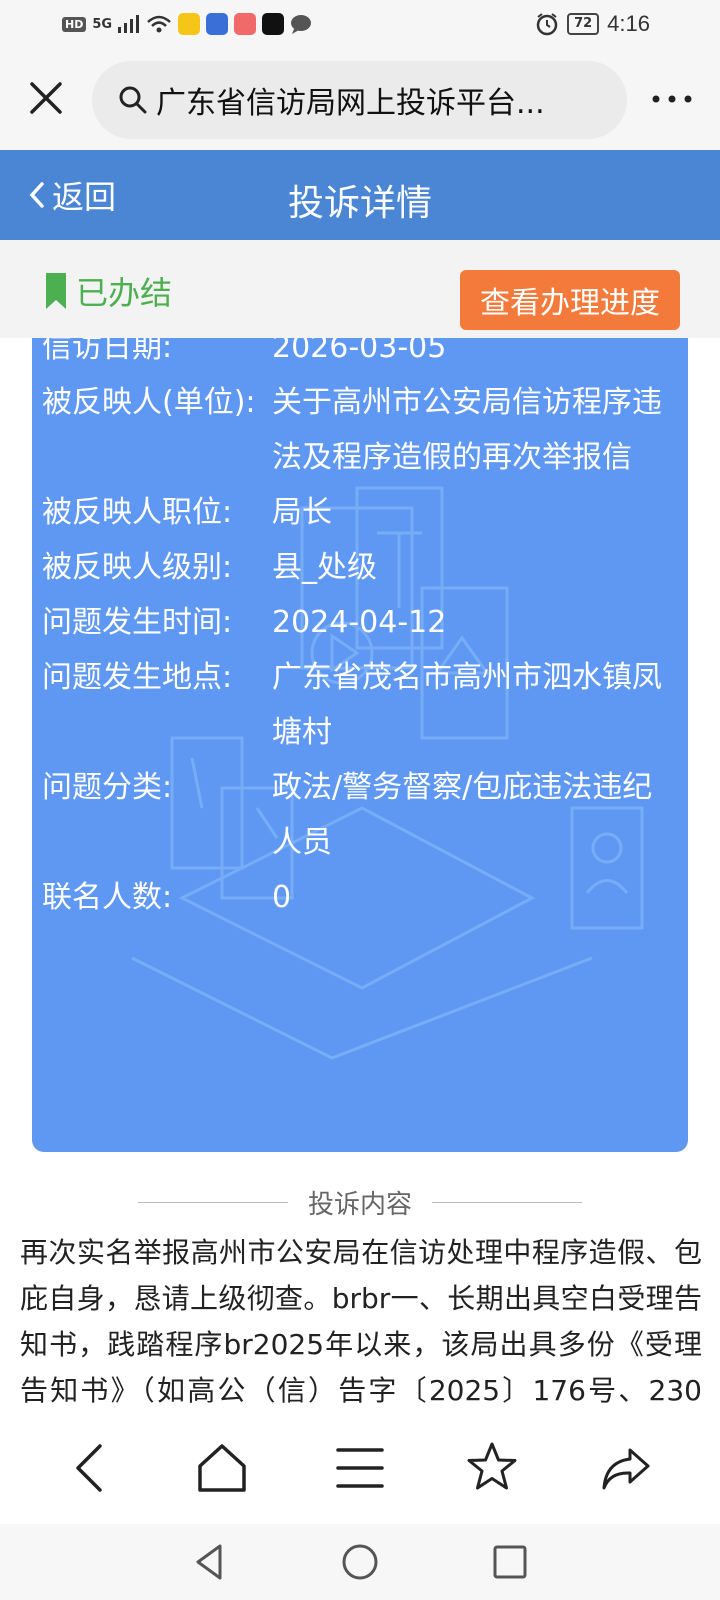 The height and width of the screenshot is (1600, 720). I want to click on clock: 4:16, so click(628, 23).